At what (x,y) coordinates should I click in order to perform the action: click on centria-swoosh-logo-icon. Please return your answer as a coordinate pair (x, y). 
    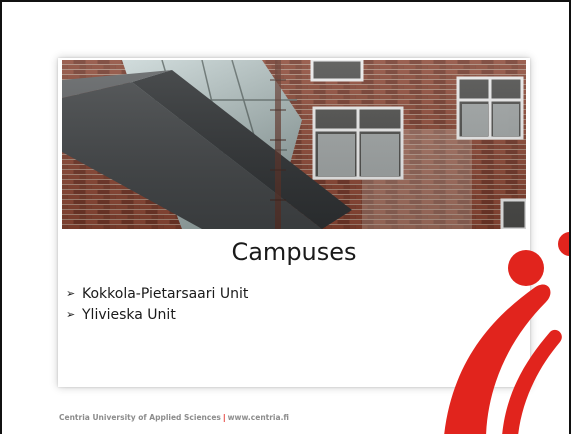
    Looking at the image, I should click on (506, 333).